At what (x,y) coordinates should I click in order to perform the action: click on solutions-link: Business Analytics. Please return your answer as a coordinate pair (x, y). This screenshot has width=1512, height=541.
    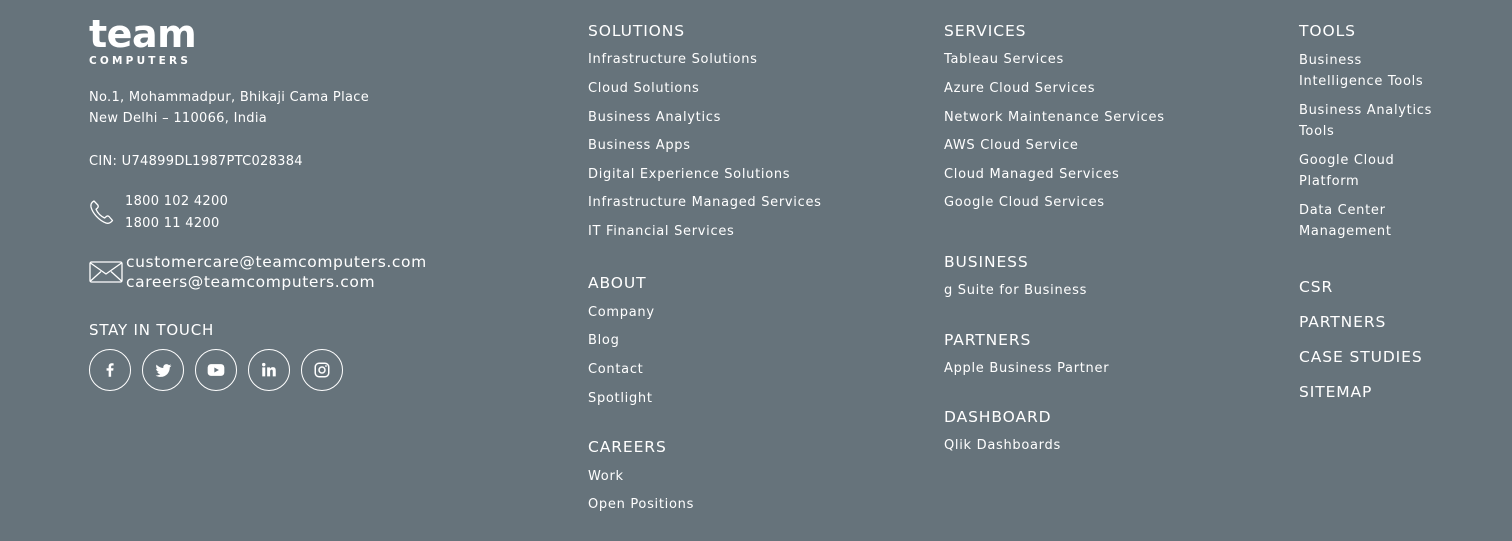
    Looking at the image, I should click on (654, 118).